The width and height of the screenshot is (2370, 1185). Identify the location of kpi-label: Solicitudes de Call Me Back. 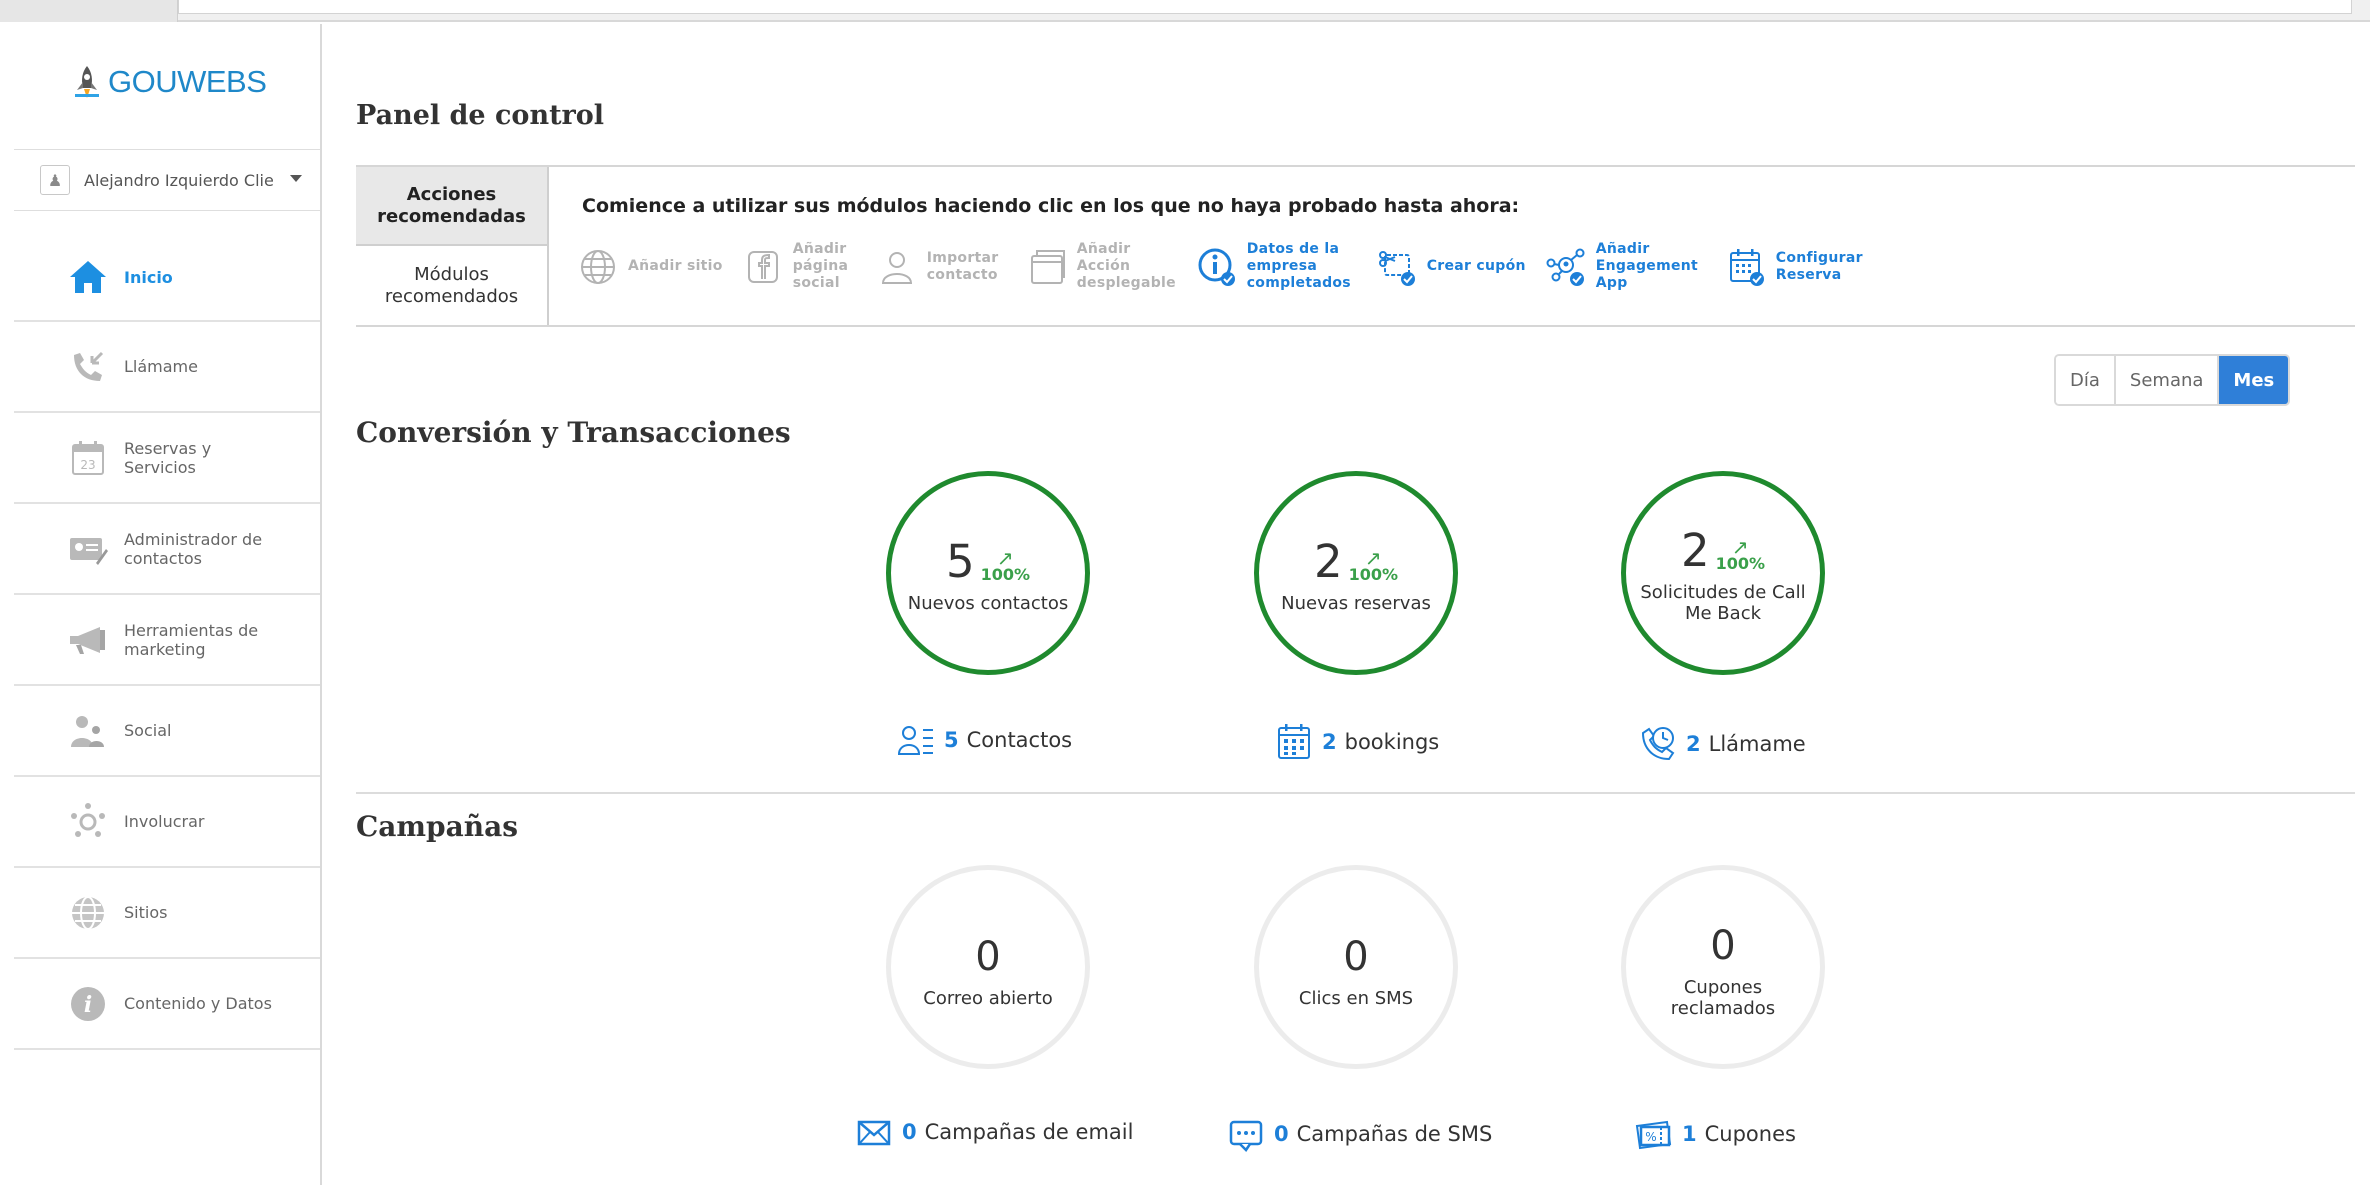
(1723, 603).